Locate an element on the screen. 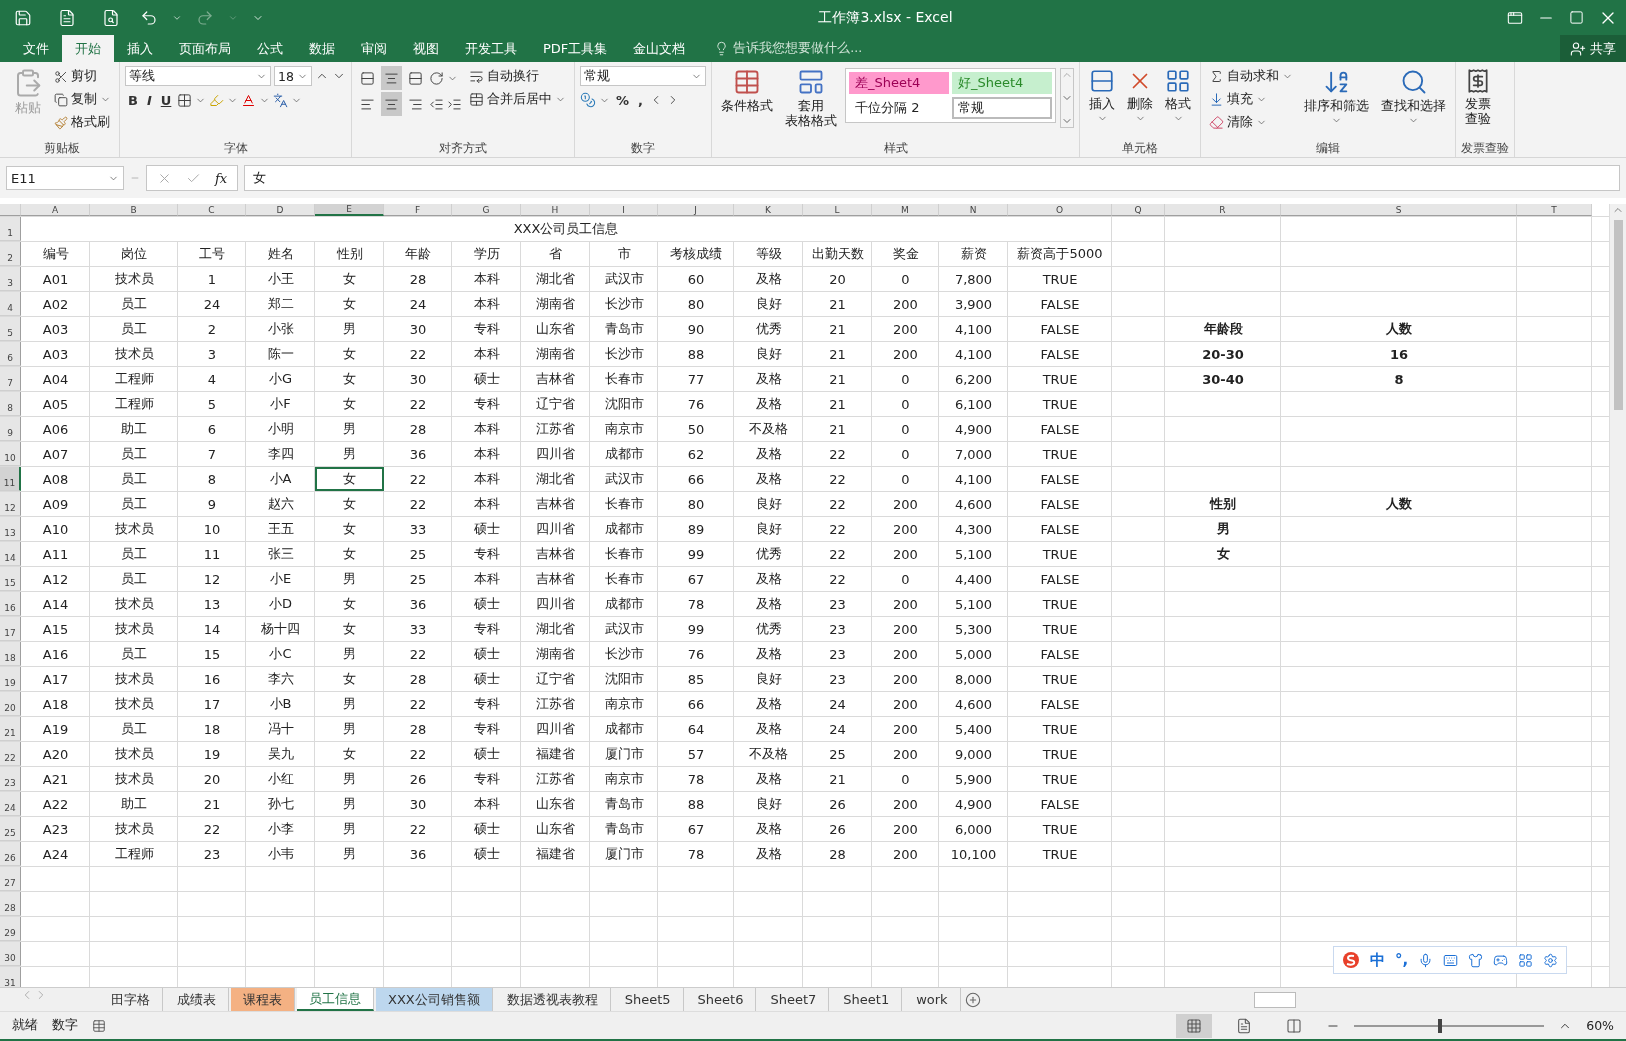 Image resolution: width=1626 pixels, height=1041 pixels. row-heading: 15 is located at coordinates (10, 579).